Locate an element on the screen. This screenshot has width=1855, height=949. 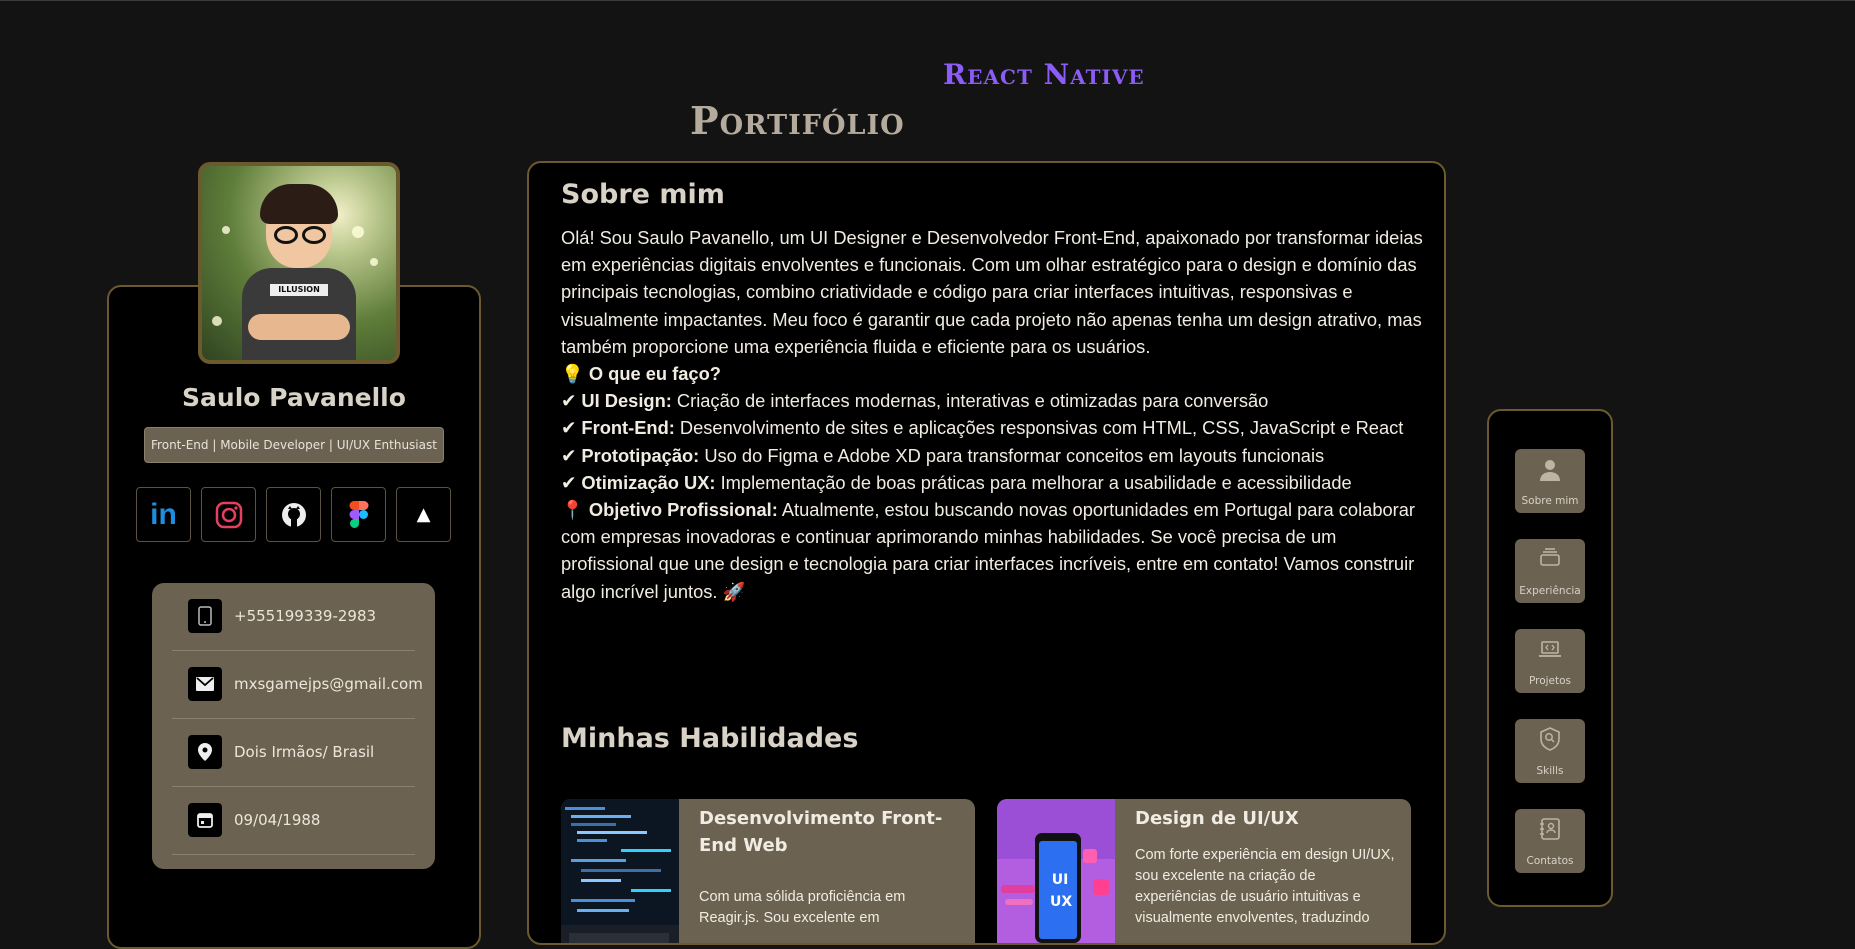
what-i-do-title: O que eu faço? is located at coordinates (654, 374).